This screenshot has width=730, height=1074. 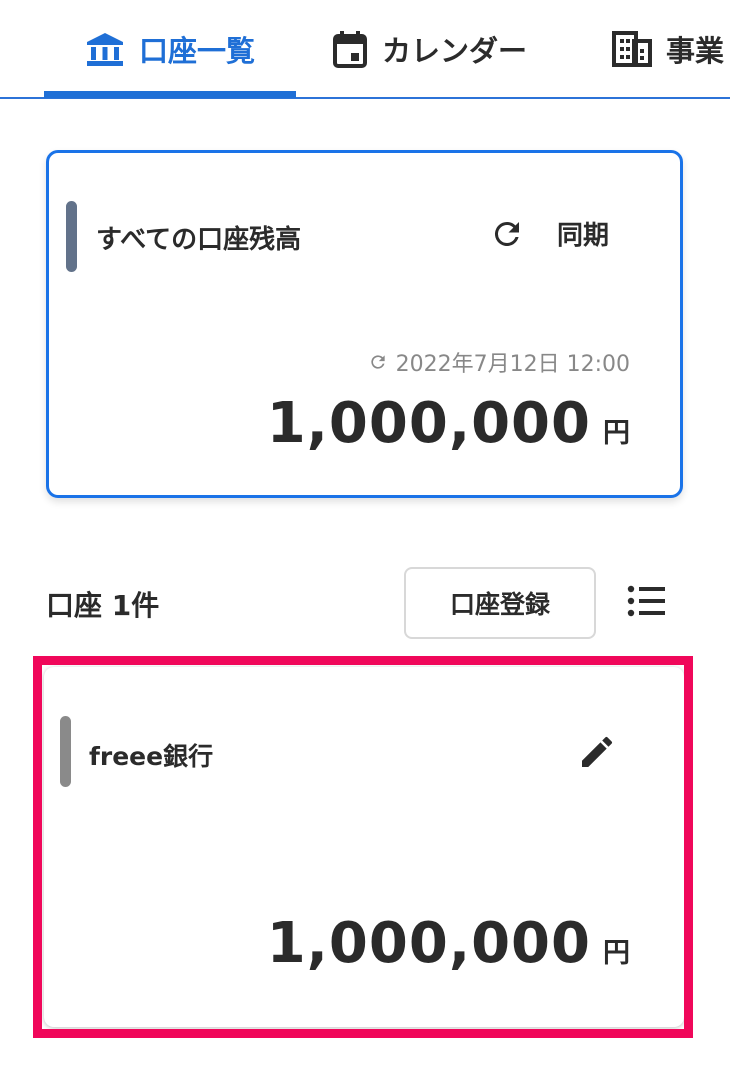 I want to click on tab-business-label: 事業, so click(x=695, y=50).